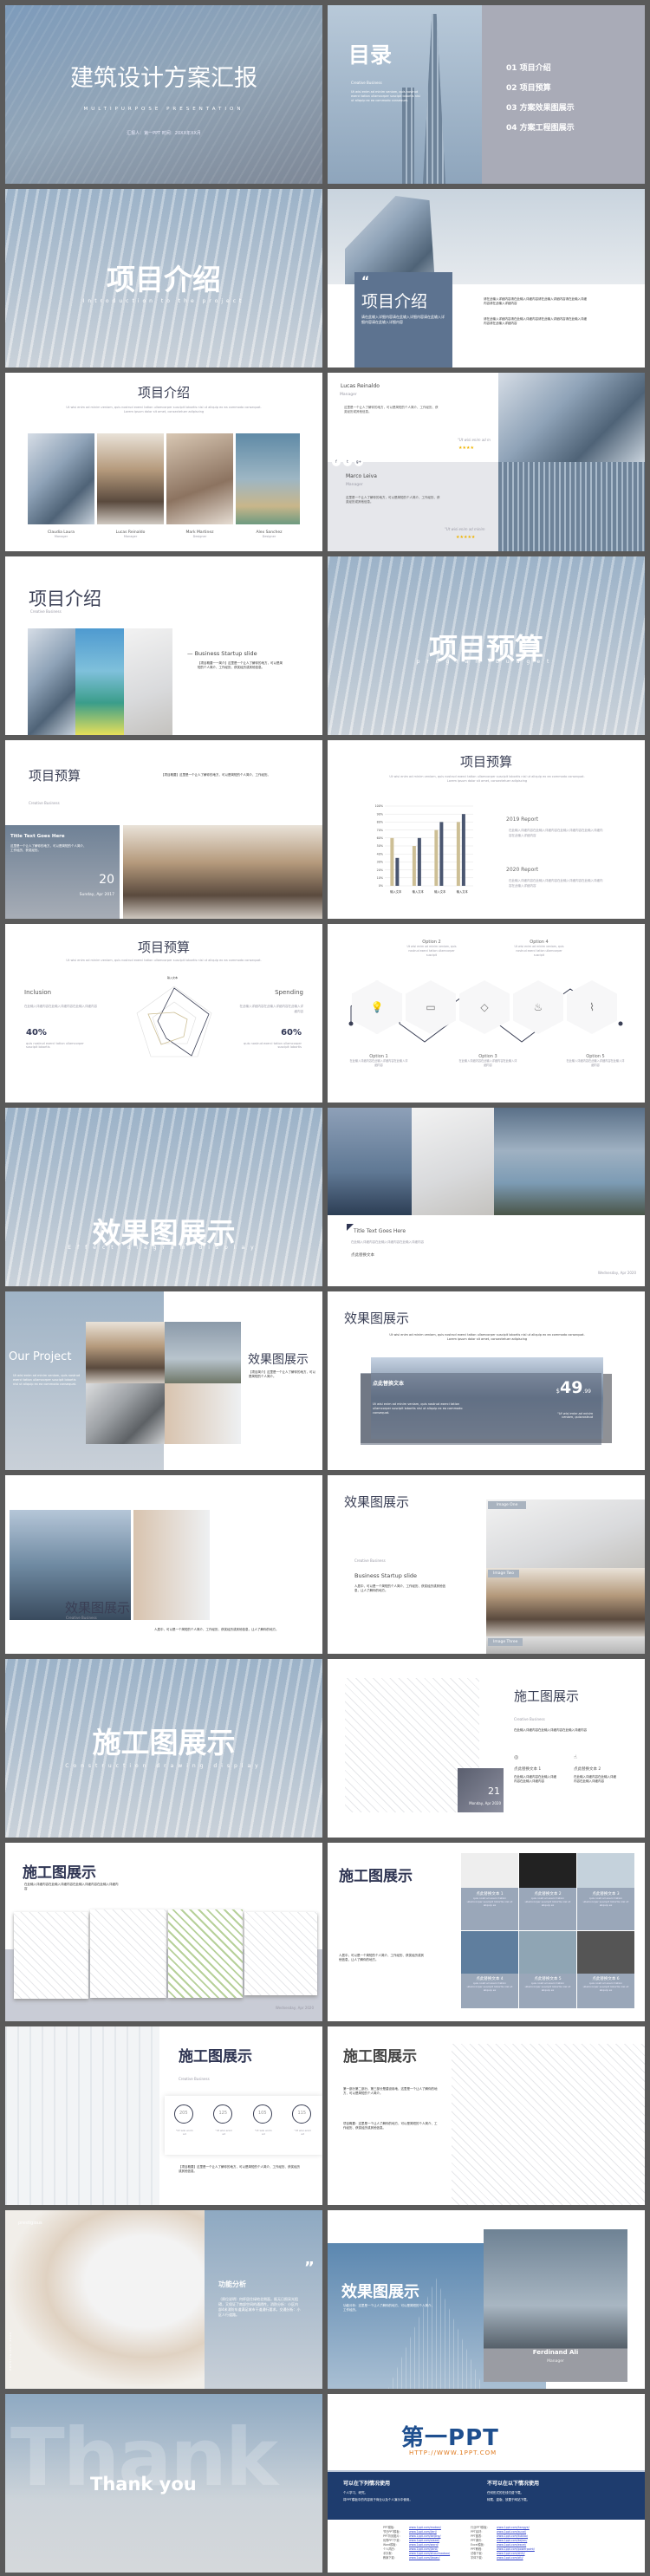 Image resolution: width=650 pixels, height=2576 pixels. I want to click on profile-quote: "Ut wisi enim ad minim, so click(465, 529).